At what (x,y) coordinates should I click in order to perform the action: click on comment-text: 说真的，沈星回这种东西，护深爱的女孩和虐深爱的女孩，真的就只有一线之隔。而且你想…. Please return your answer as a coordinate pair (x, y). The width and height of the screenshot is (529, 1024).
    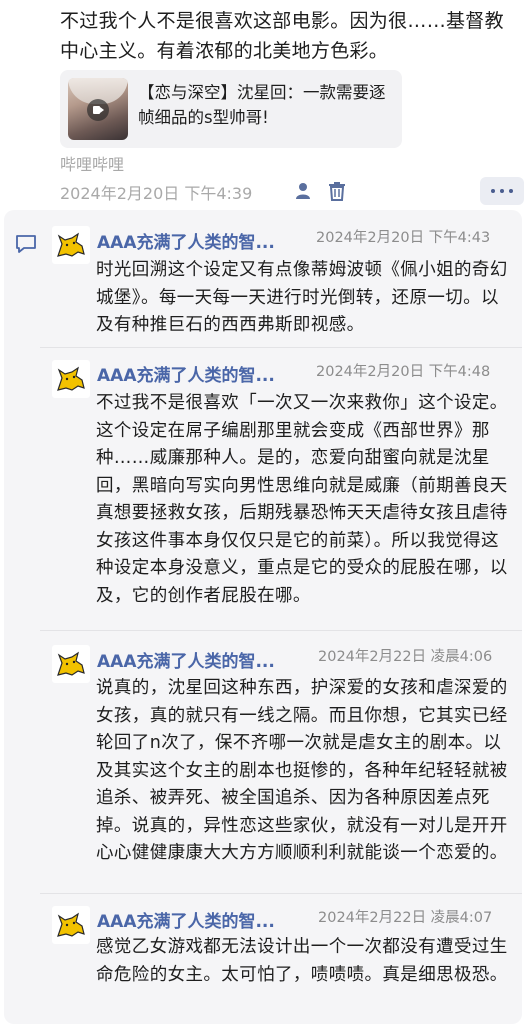
    Looking at the image, I should click on (302, 770).